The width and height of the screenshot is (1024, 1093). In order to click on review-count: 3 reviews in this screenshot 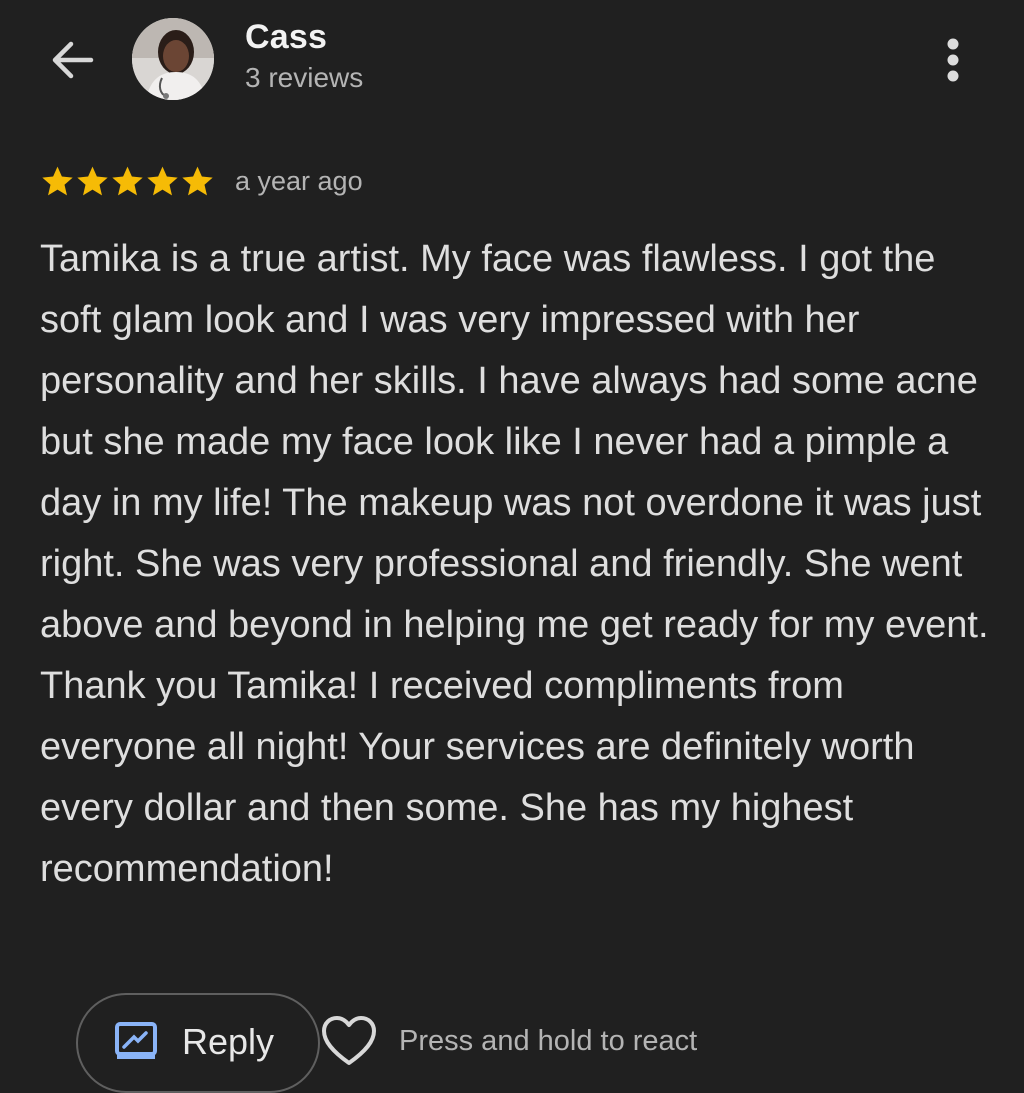, I will do `click(304, 77)`.